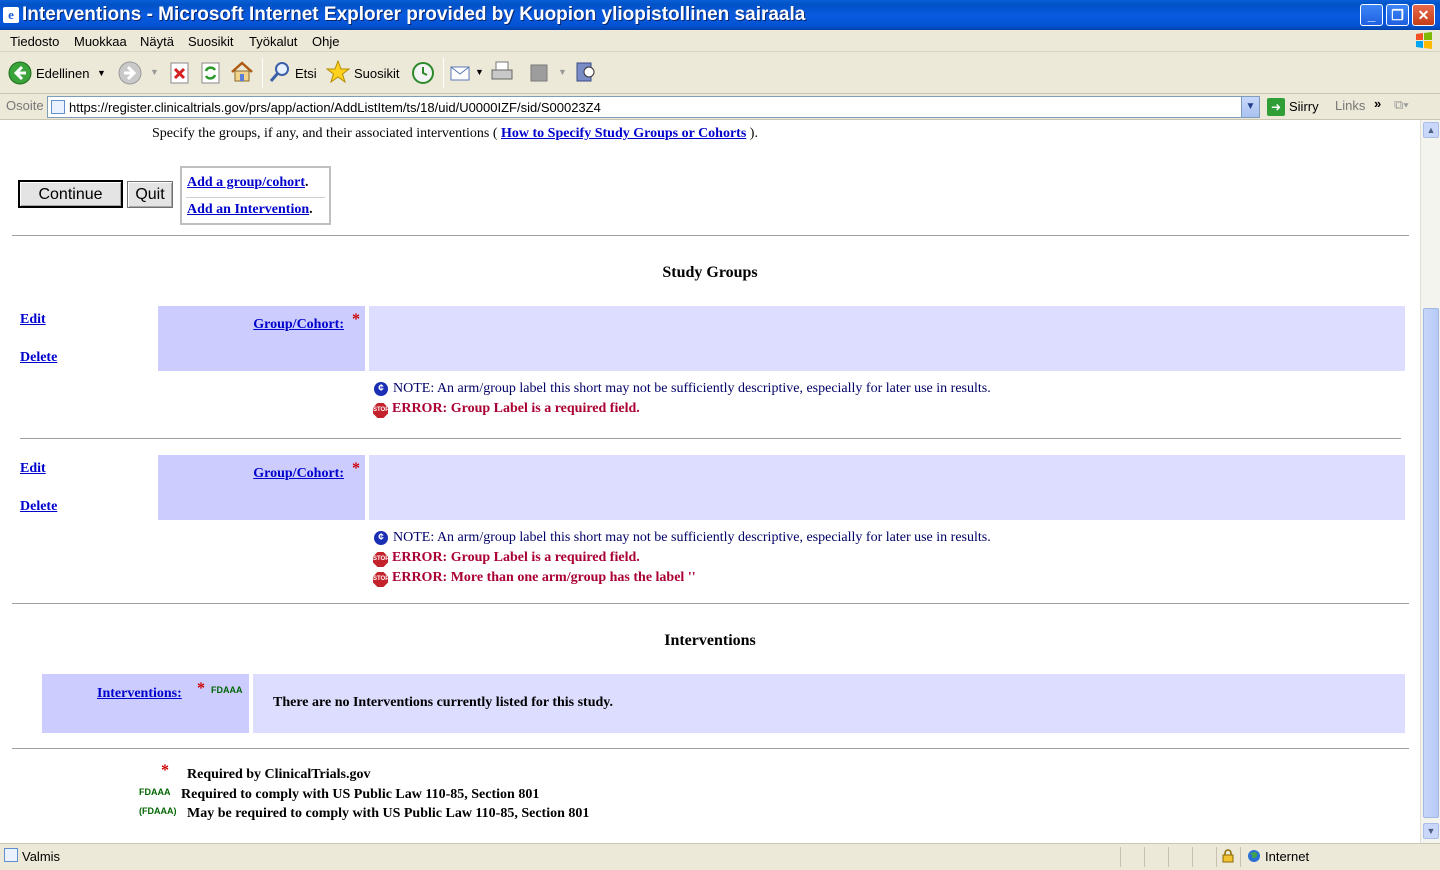  What do you see at coordinates (41, 856) in the screenshot?
I see `status-text: Valmis` at bounding box center [41, 856].